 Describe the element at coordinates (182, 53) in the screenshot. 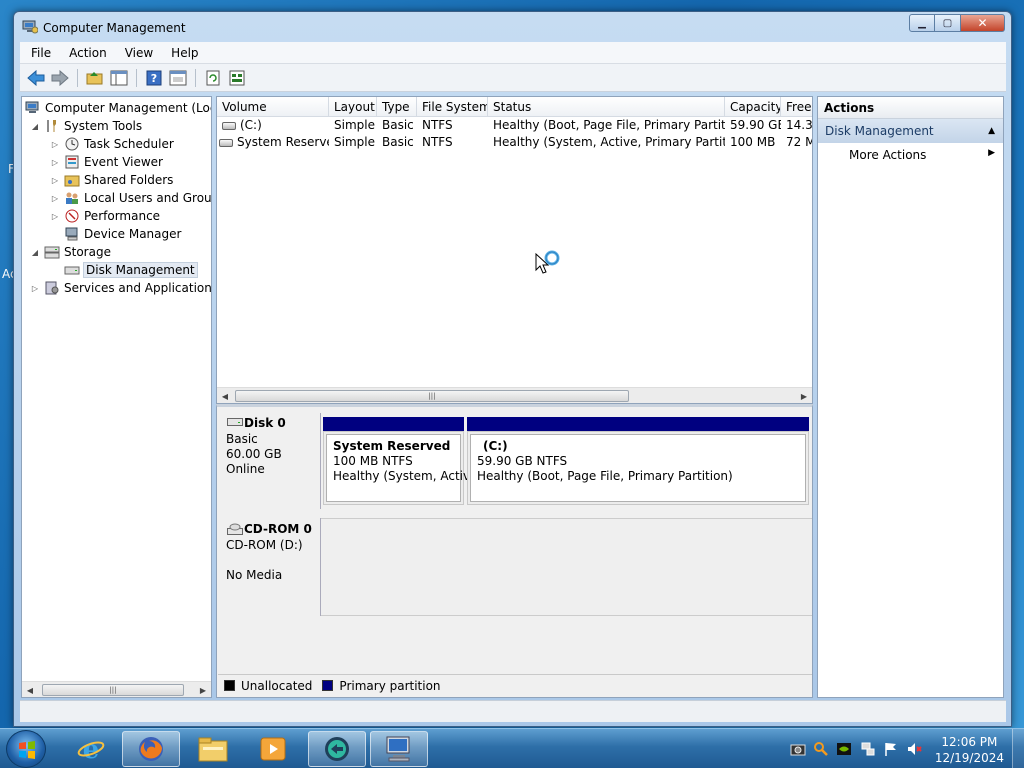

I see `menu-help: Help` at that location.